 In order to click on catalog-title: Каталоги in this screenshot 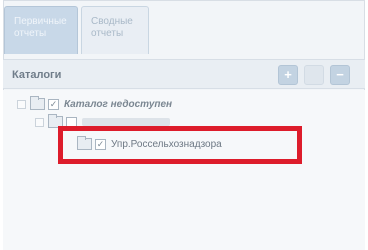, I will do `click(37, 75)`.